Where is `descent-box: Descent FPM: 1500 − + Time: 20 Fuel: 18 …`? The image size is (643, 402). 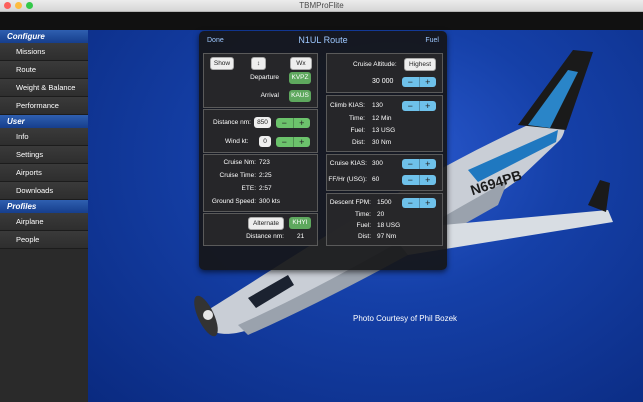
descent-box: Descent FPM: 1500 − + Time: 20 Fuel: 18 … is located at coordinates (384, 219).